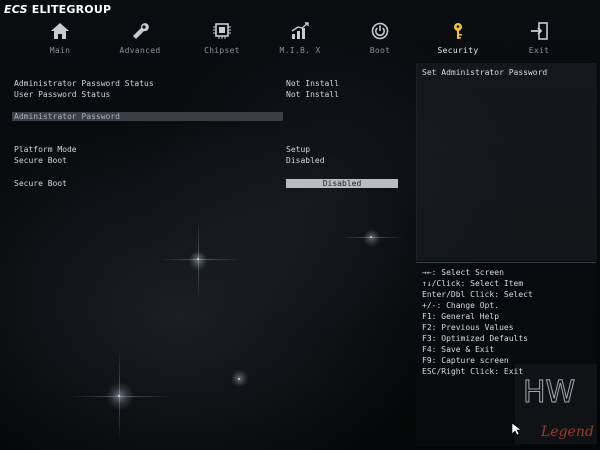 The image size is (600, 450). What do you see at coordinates (222, 50) in the screenshot?
I see `tab-chipset-label: Chipset` at bounding box center [222, 50].